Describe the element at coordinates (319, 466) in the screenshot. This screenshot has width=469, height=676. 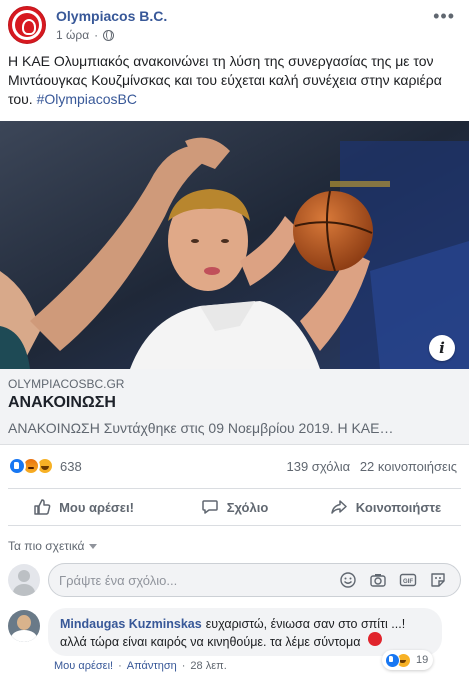
I see `comments-count: 139 σχόλια` at that location.